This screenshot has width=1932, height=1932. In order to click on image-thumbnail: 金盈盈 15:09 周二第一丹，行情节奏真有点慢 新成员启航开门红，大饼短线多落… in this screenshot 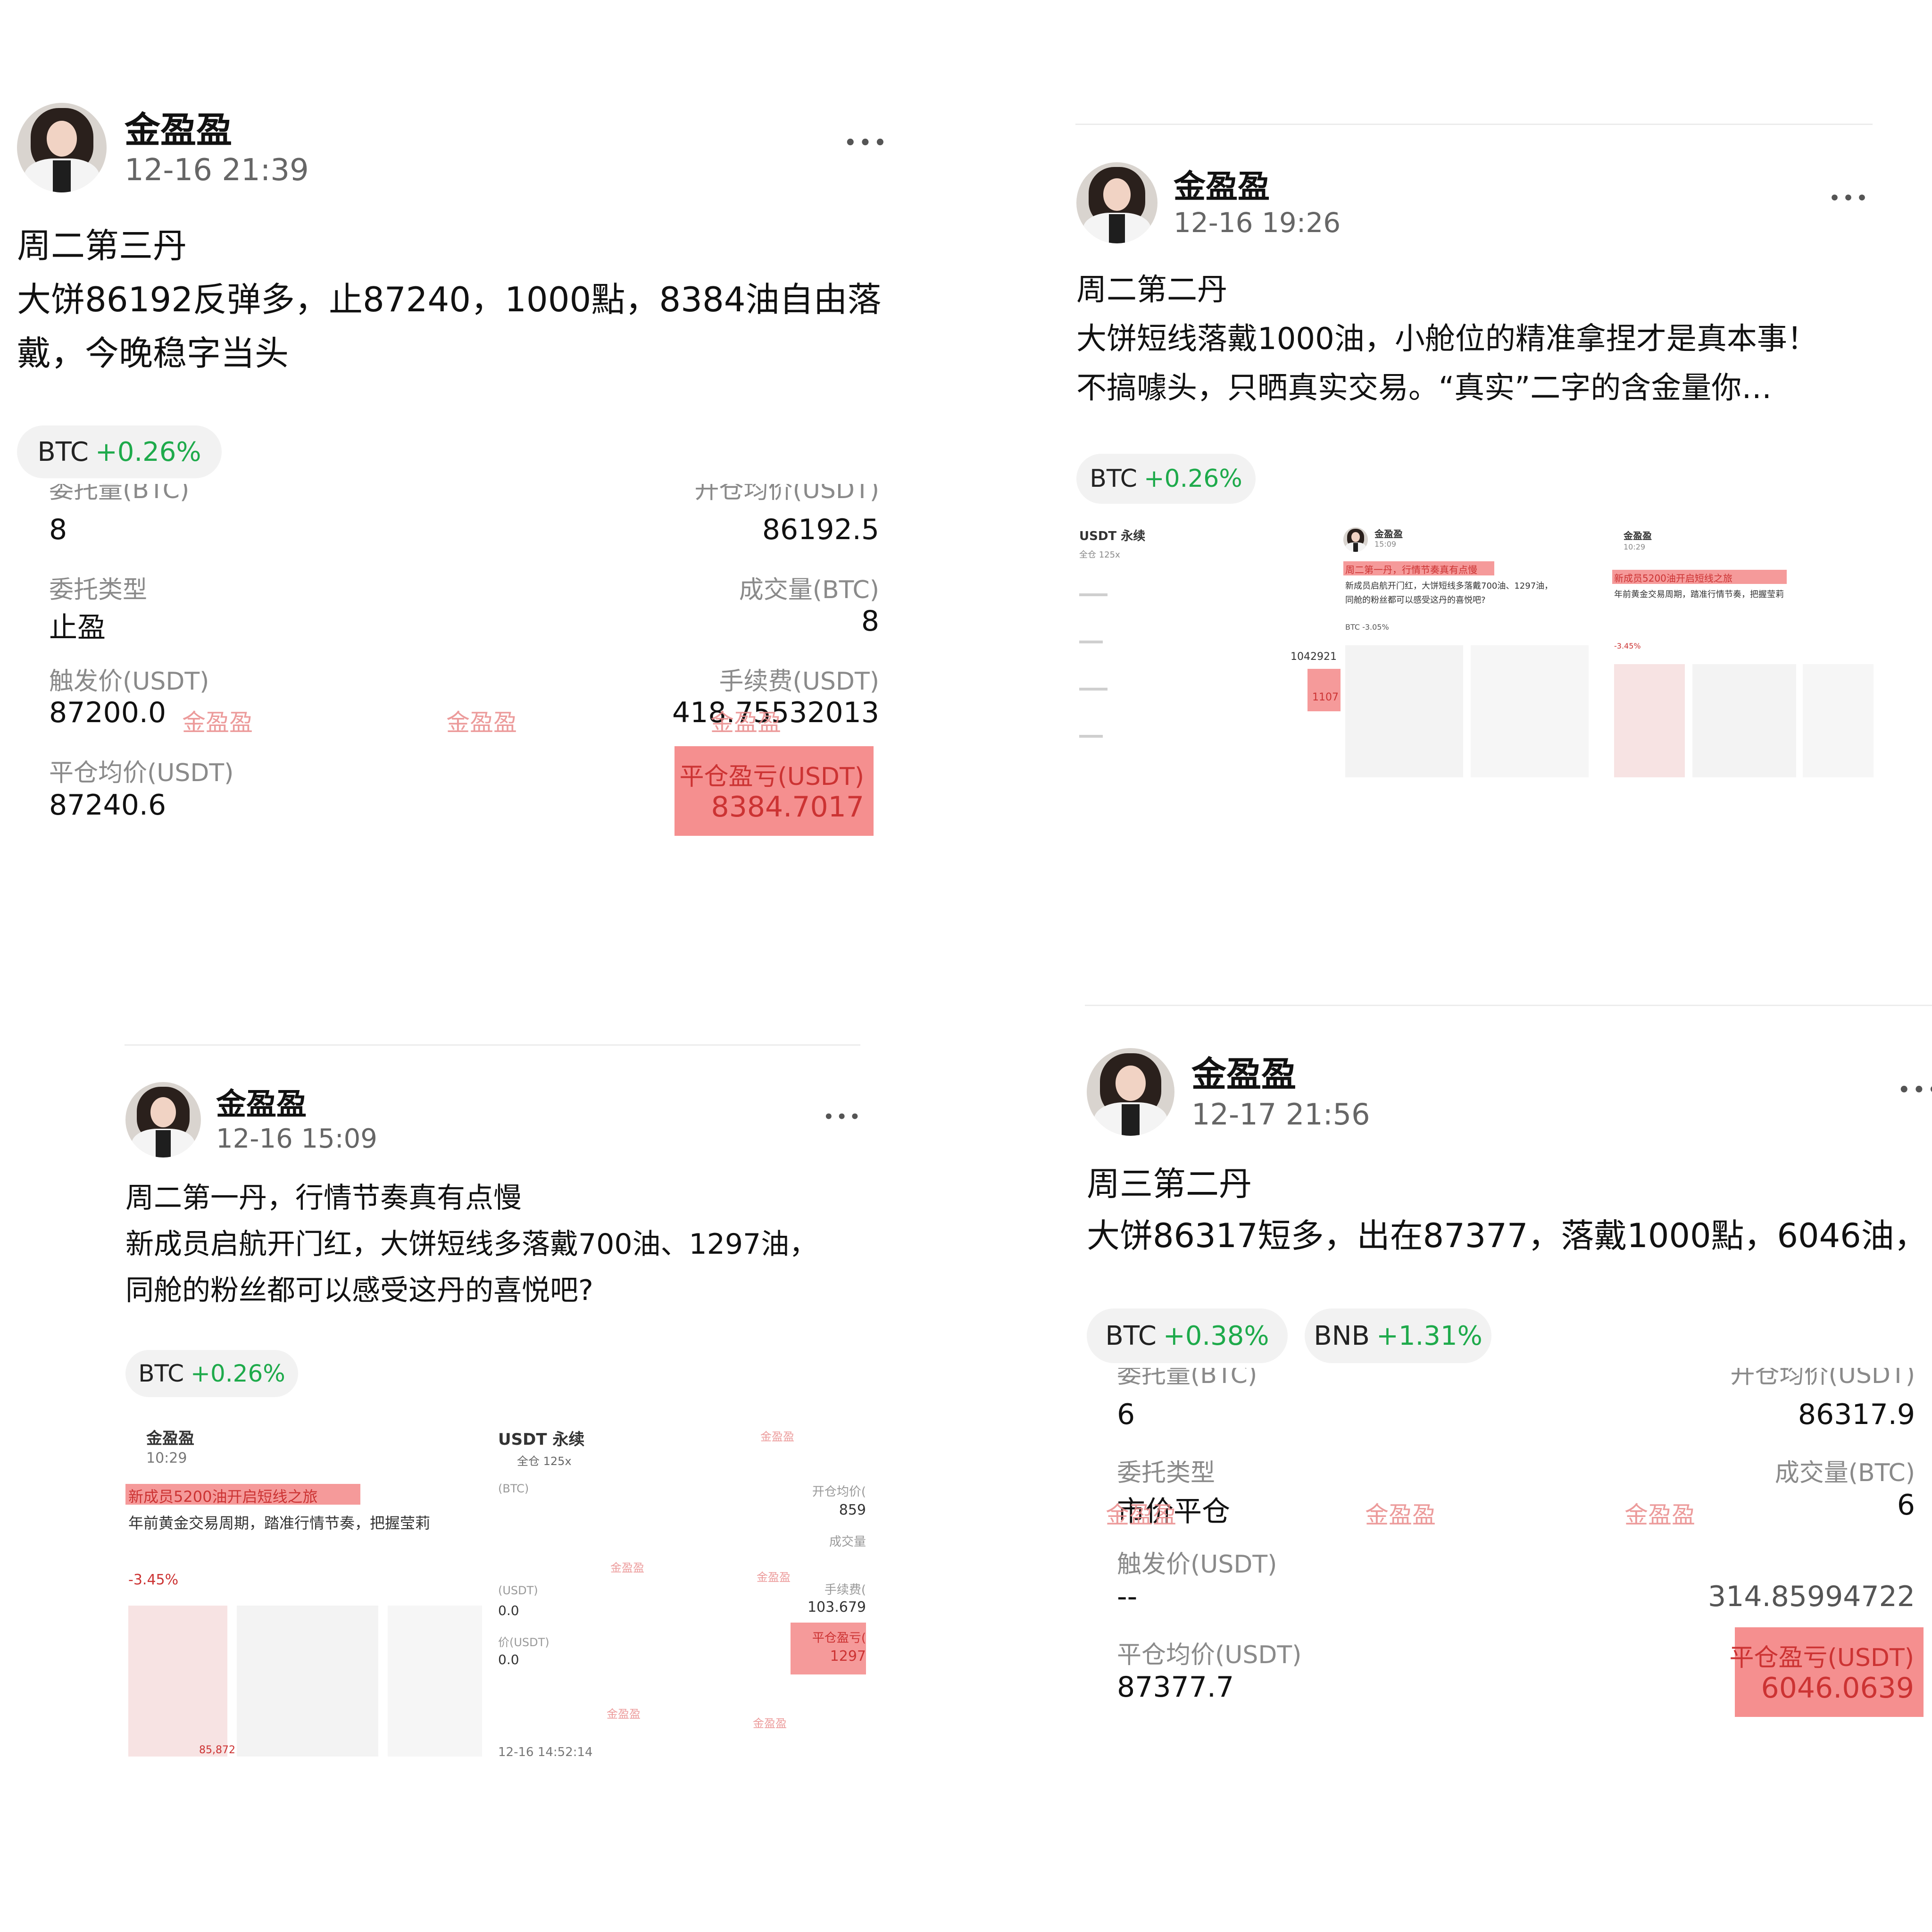, I will do `click(1475, 650)`.